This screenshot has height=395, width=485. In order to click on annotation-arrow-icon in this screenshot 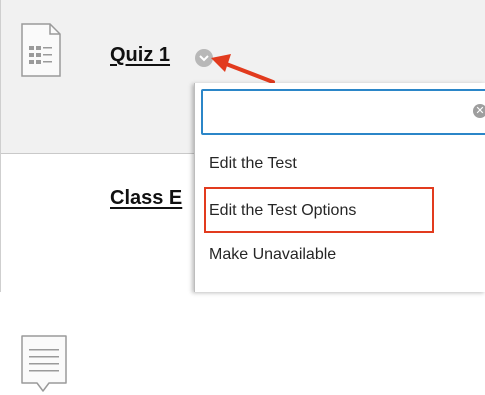, I will do `click(243, 69)`.